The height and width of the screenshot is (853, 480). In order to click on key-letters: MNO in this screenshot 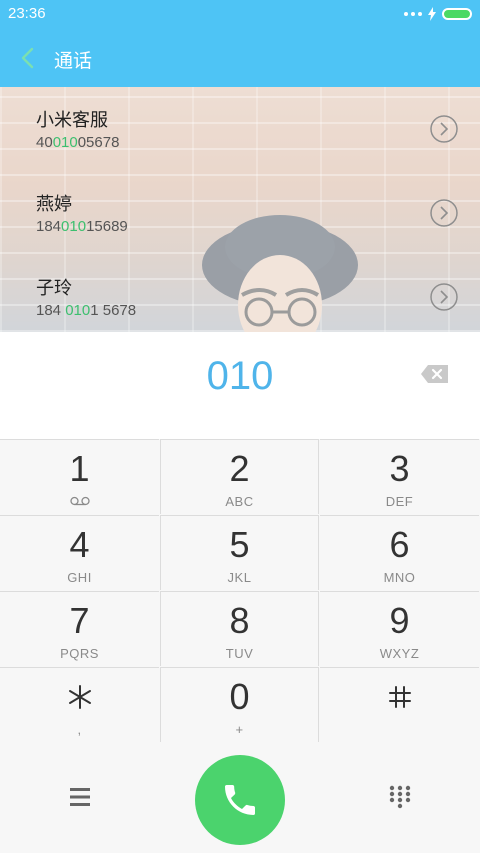, I will do `click(399, 577)`.